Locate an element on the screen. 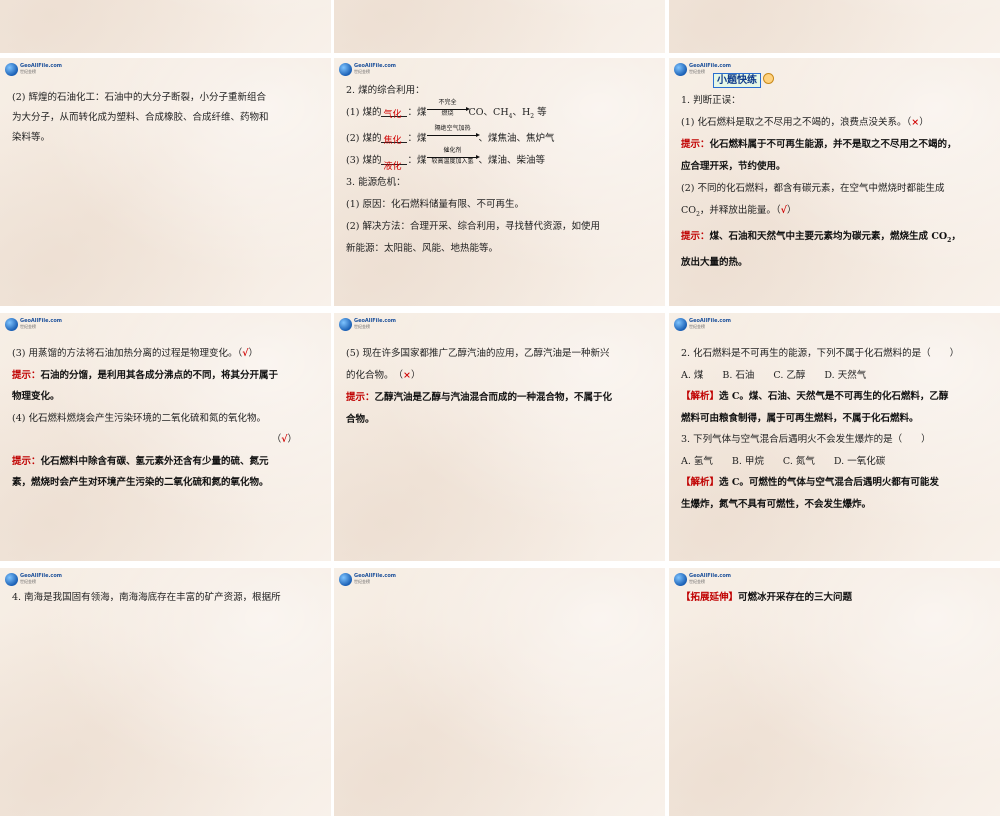  reaction-arrow: 催化剂 较高温度加入氢 is located at coordinates (453, 156).